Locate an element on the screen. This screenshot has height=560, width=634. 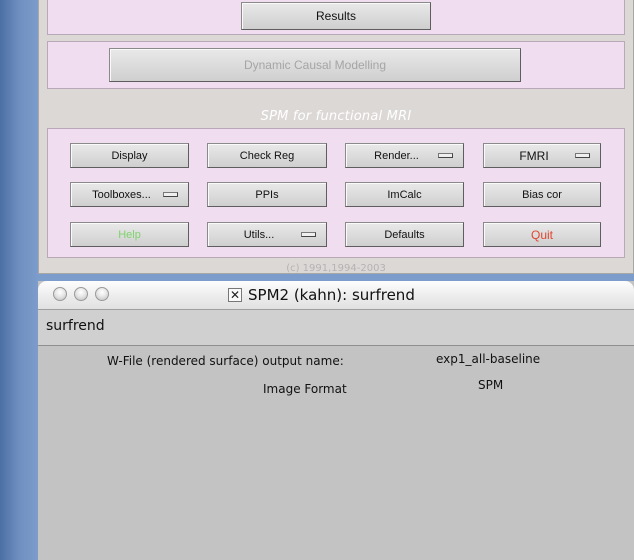
dcm-panel: Dynamic Causal Modelling is located at coordinates (336, 65).